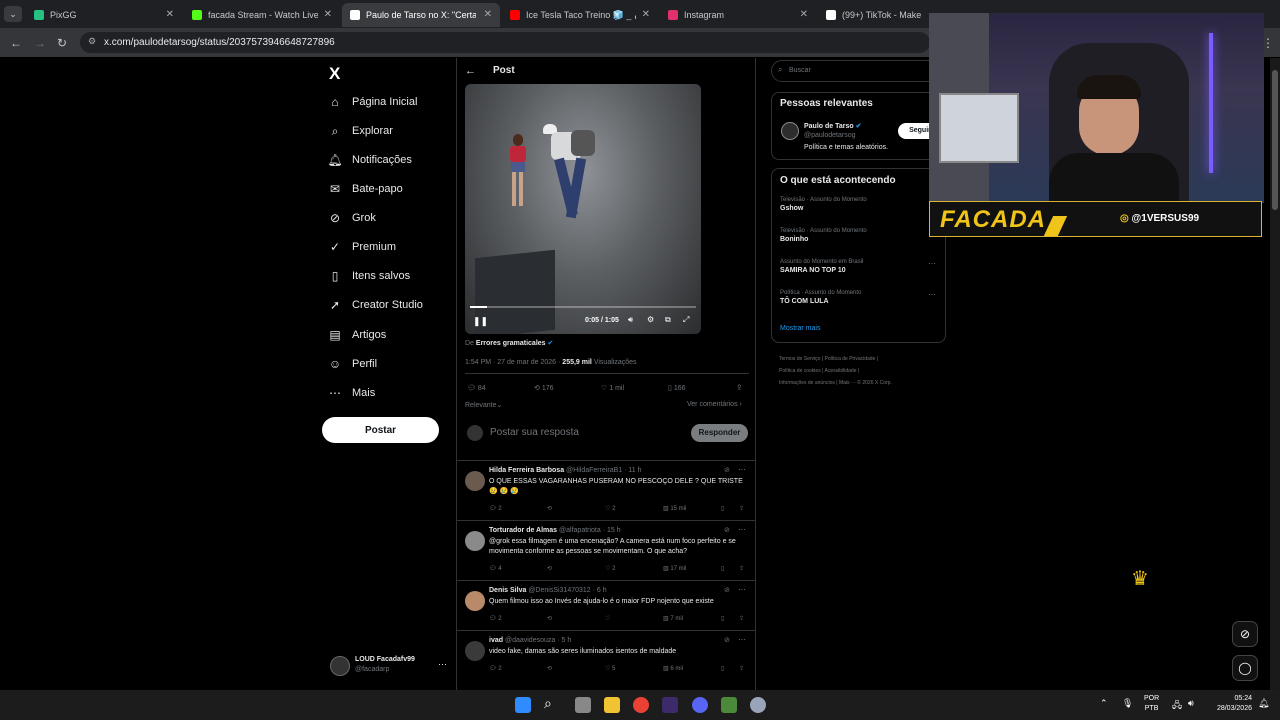  I want to click on reply-button: Responder, so click(719, 433).